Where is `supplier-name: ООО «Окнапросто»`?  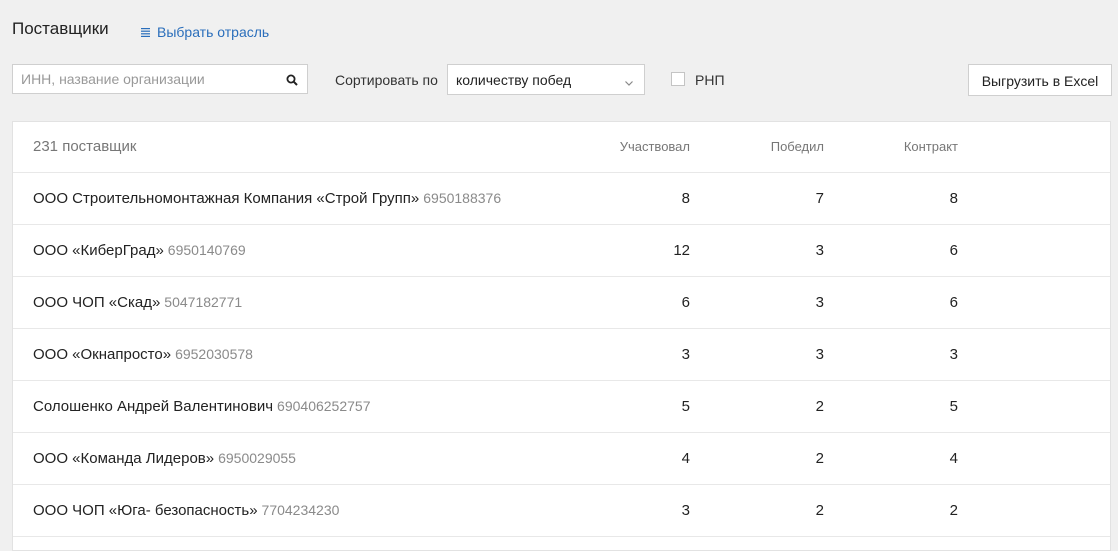
supplier-name: ООО «Окнапросто» is located at coordinates (102, 354).